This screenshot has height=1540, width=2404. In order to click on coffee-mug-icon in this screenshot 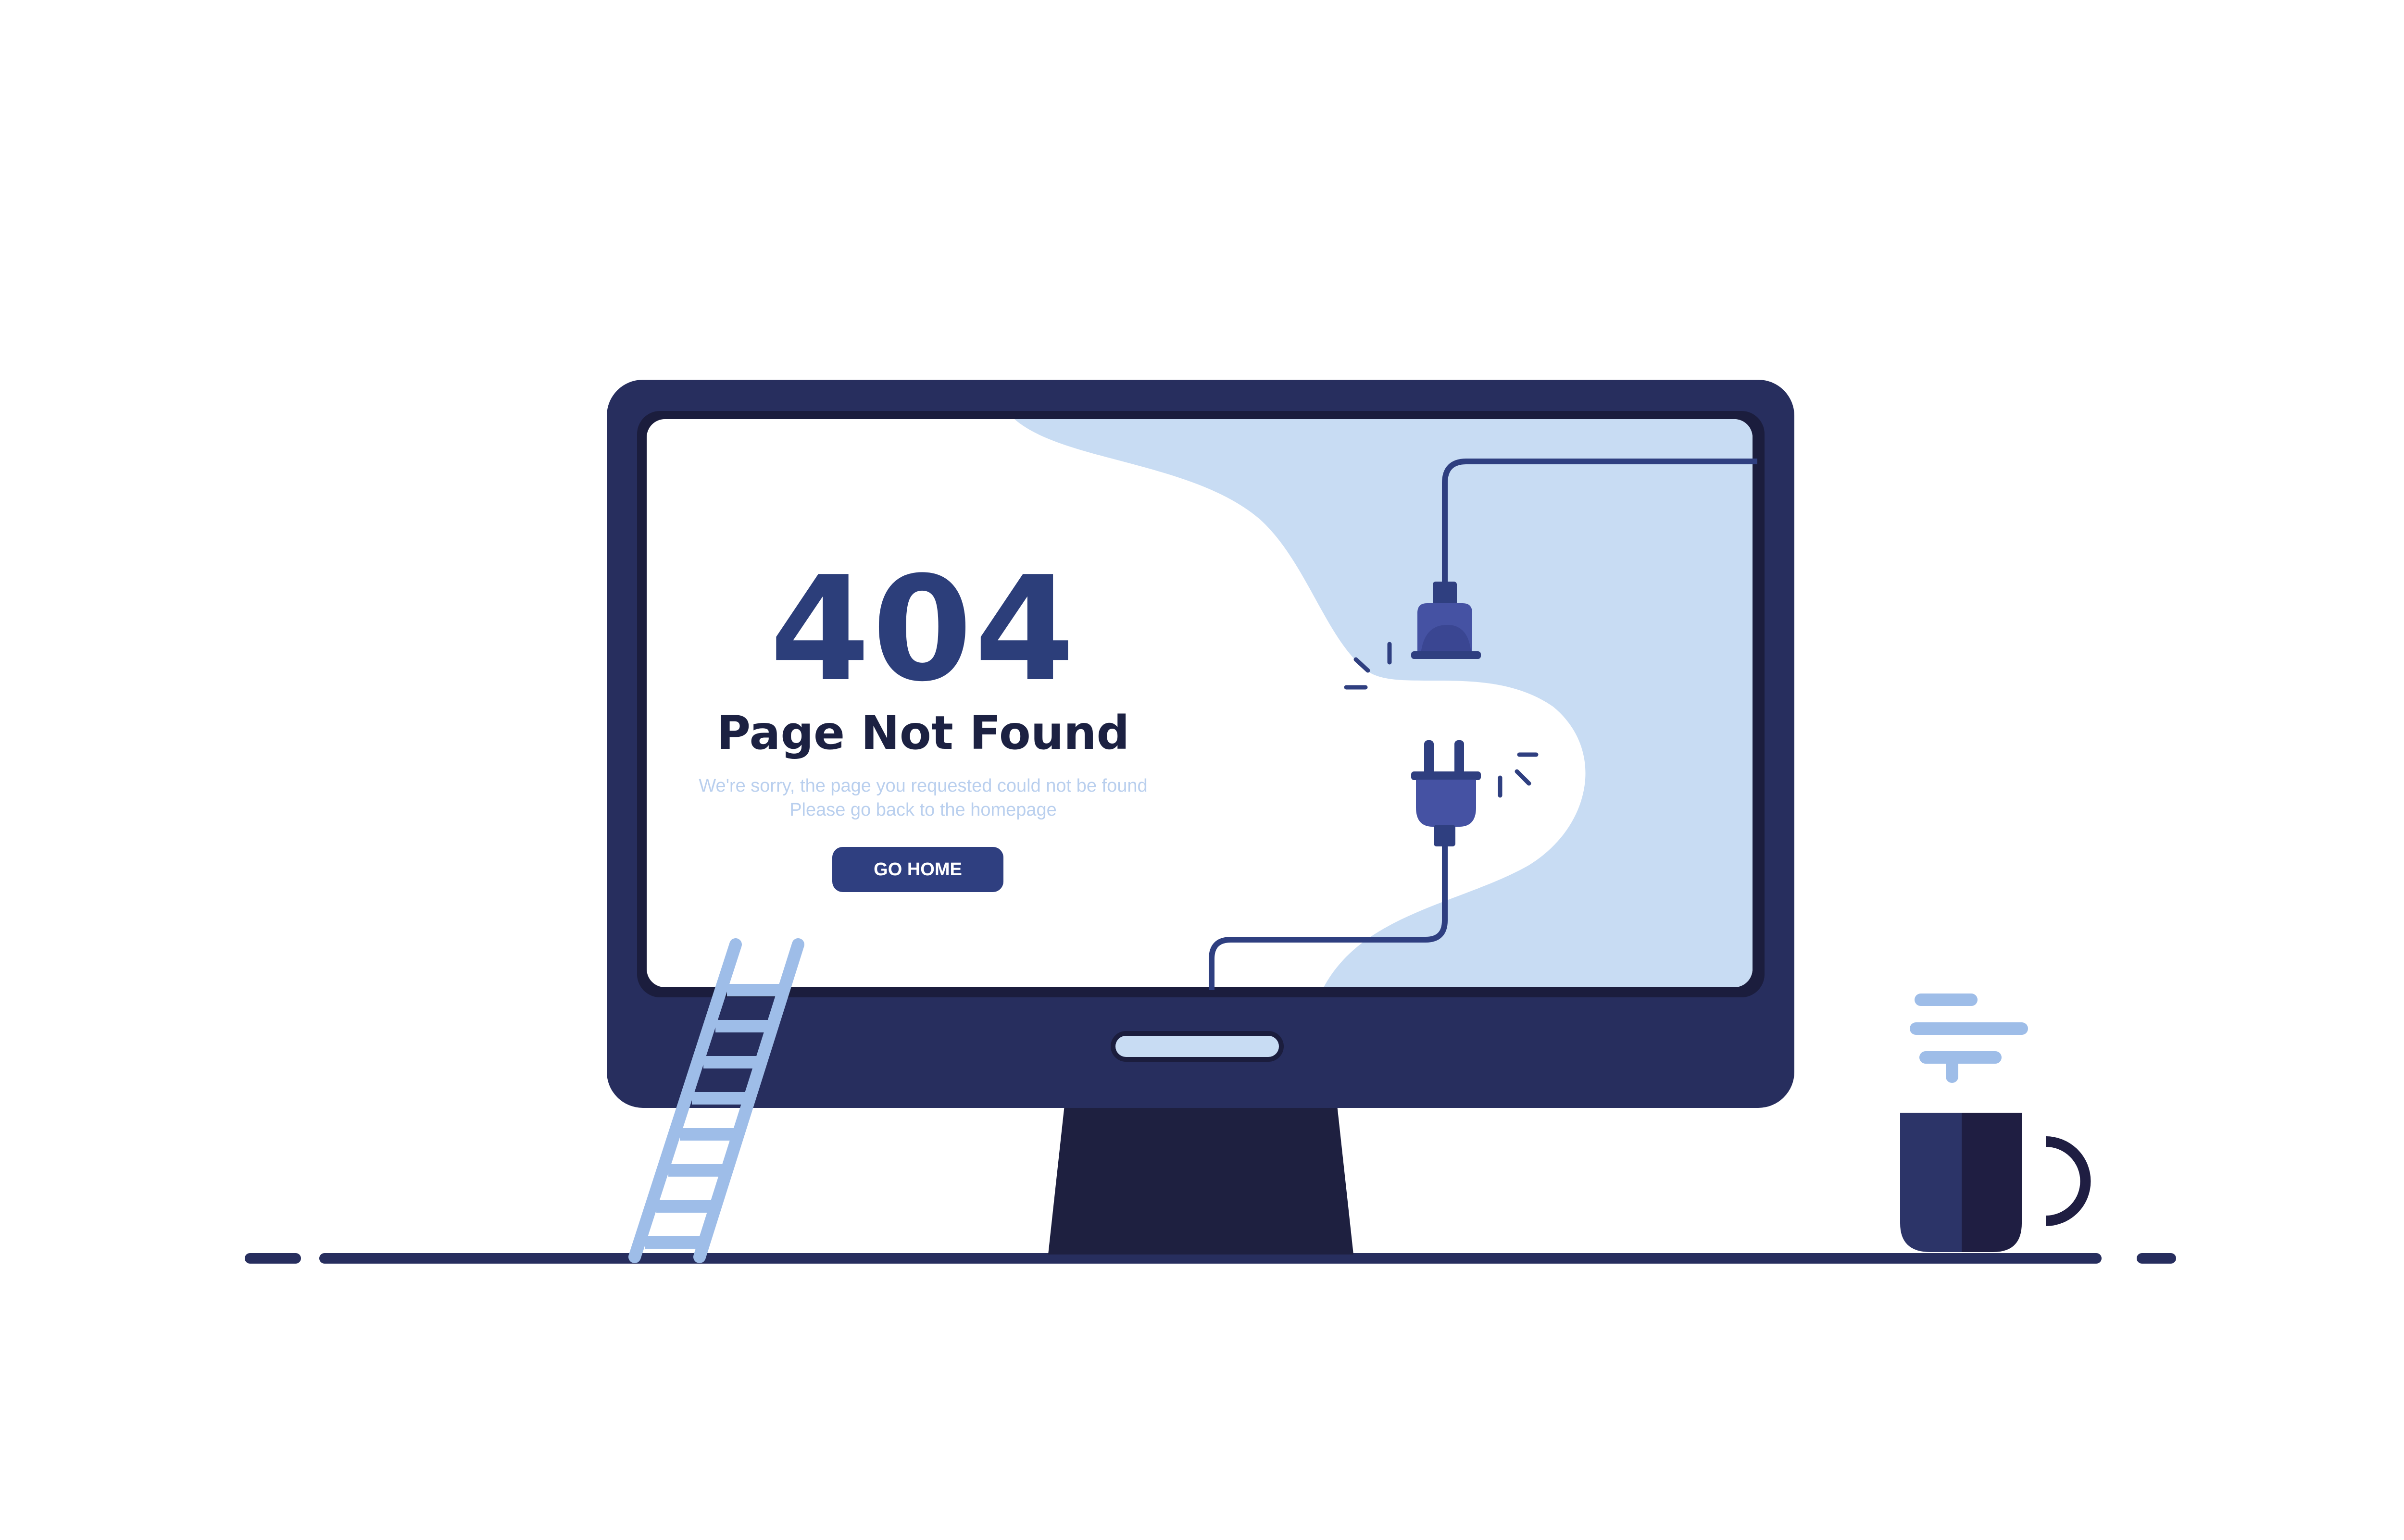, I will do `click(1995, 1182)`.